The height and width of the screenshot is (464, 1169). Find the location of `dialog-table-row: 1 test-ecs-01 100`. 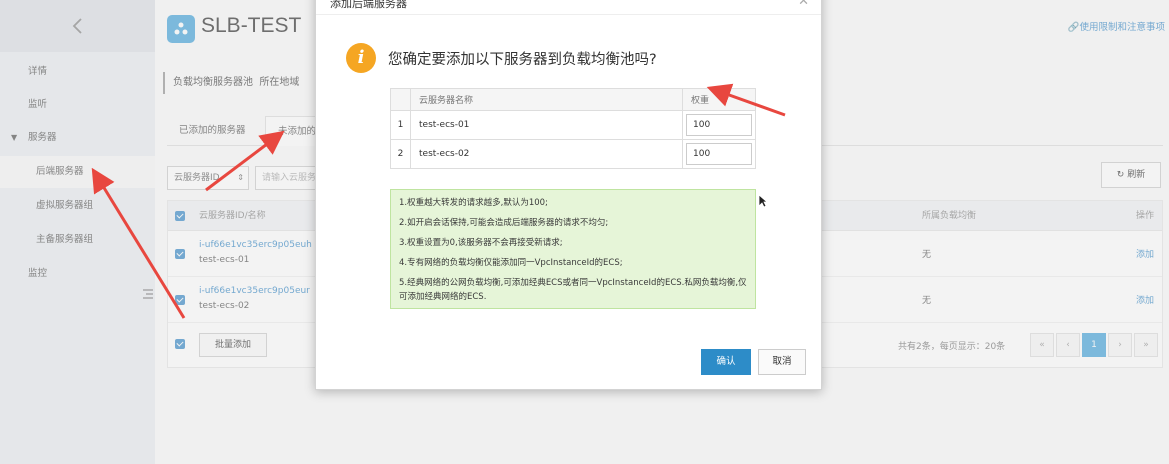

dialog-table-row: 1 test-ecs-01 100 is located at coordinates (573, 125).